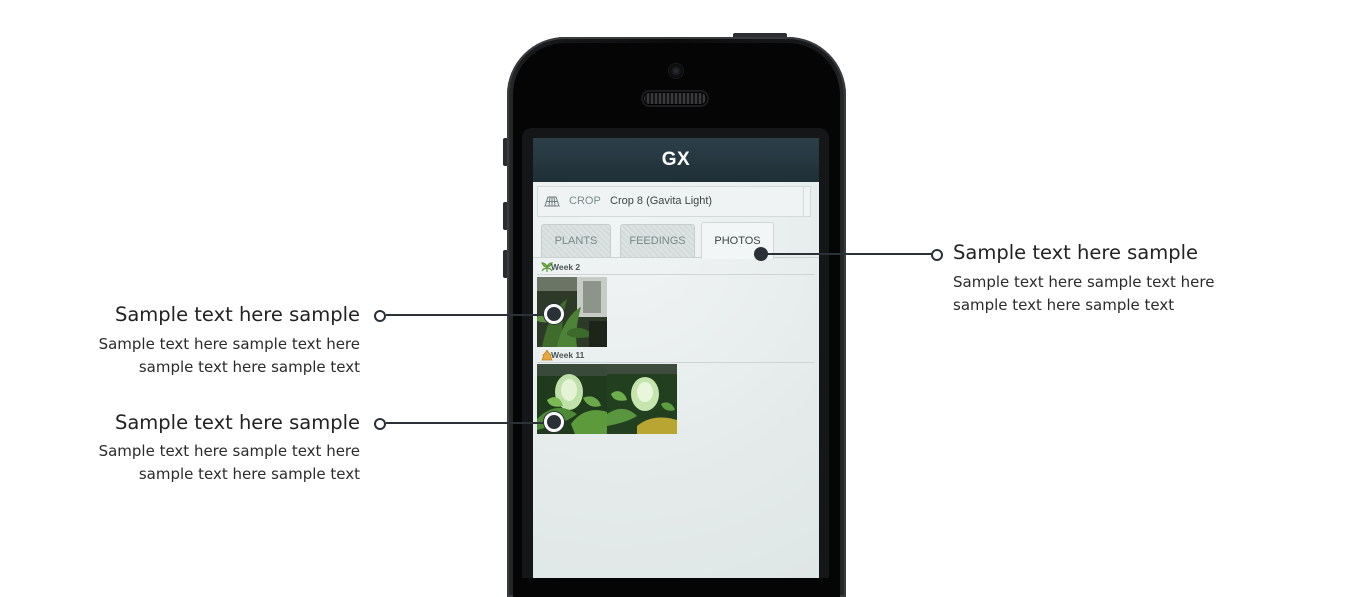 The image size is (1350, 597). I want to click on tab-strip-divider, so click(676, 257).